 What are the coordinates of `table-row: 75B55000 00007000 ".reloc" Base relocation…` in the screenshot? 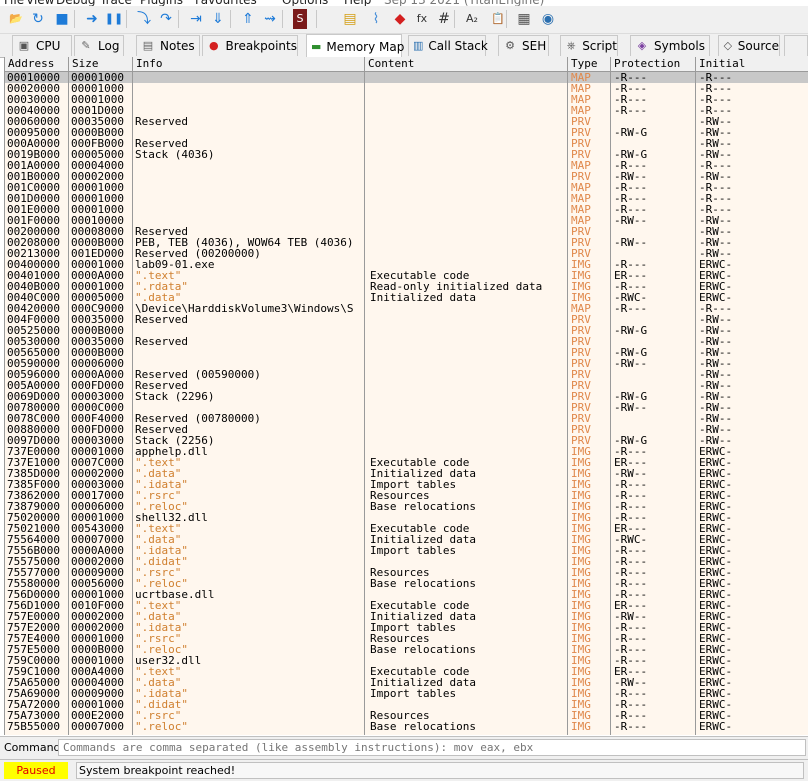 It's located at (406, 726).